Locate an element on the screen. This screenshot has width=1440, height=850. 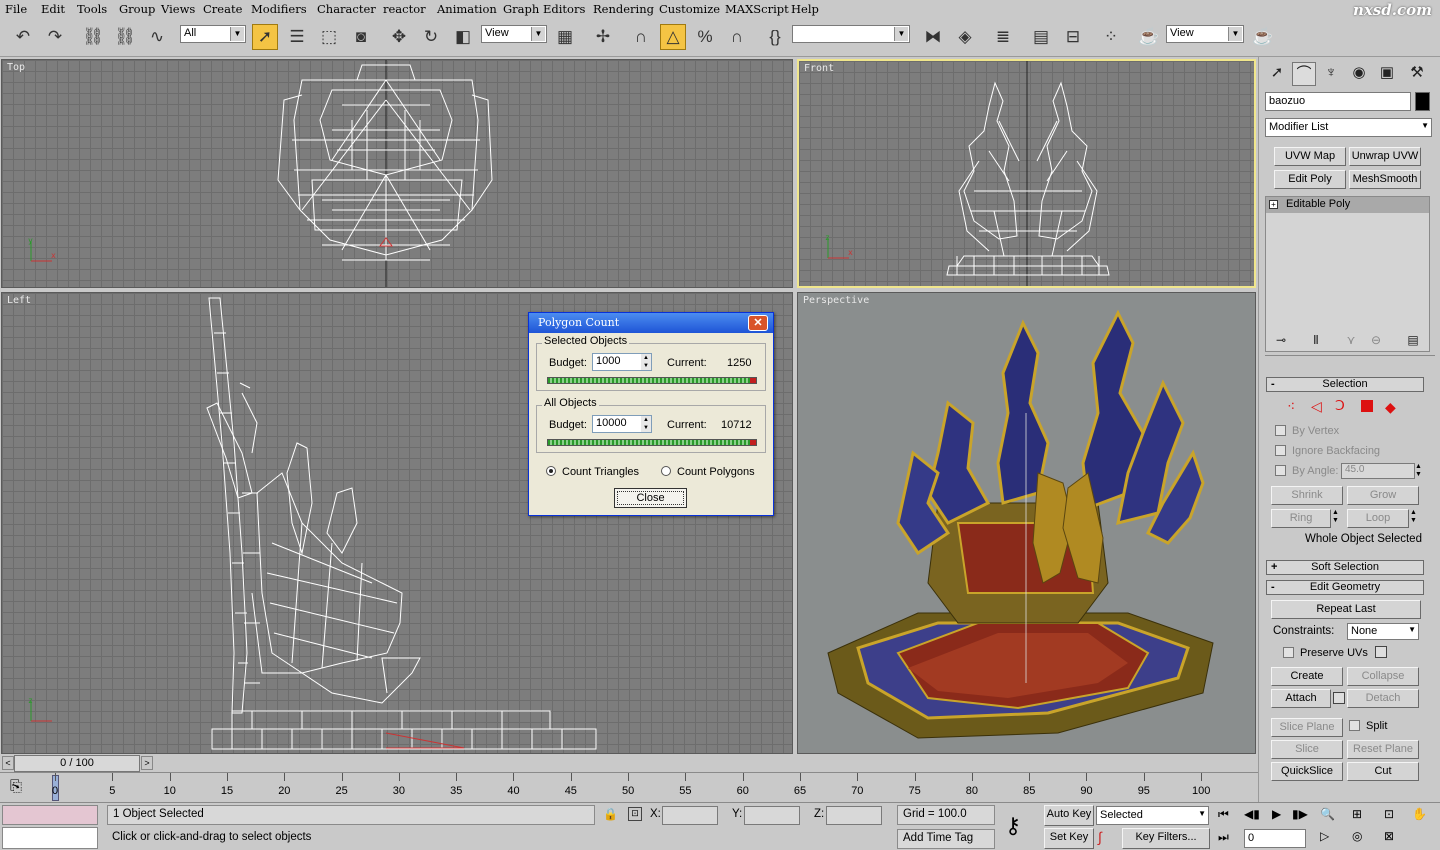
play-icon: ▶ is located at coordinates (1276, 814).